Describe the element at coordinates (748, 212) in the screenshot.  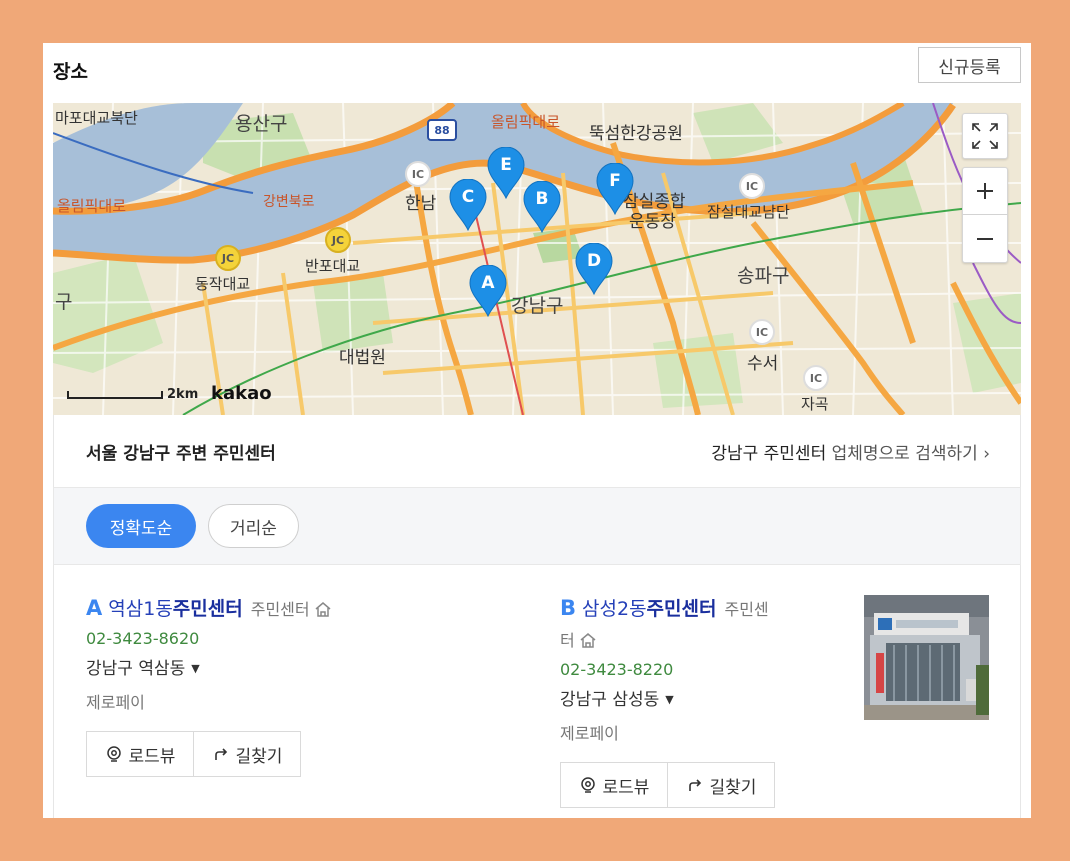
I see `map-label: 잠실대교남단` at that location.